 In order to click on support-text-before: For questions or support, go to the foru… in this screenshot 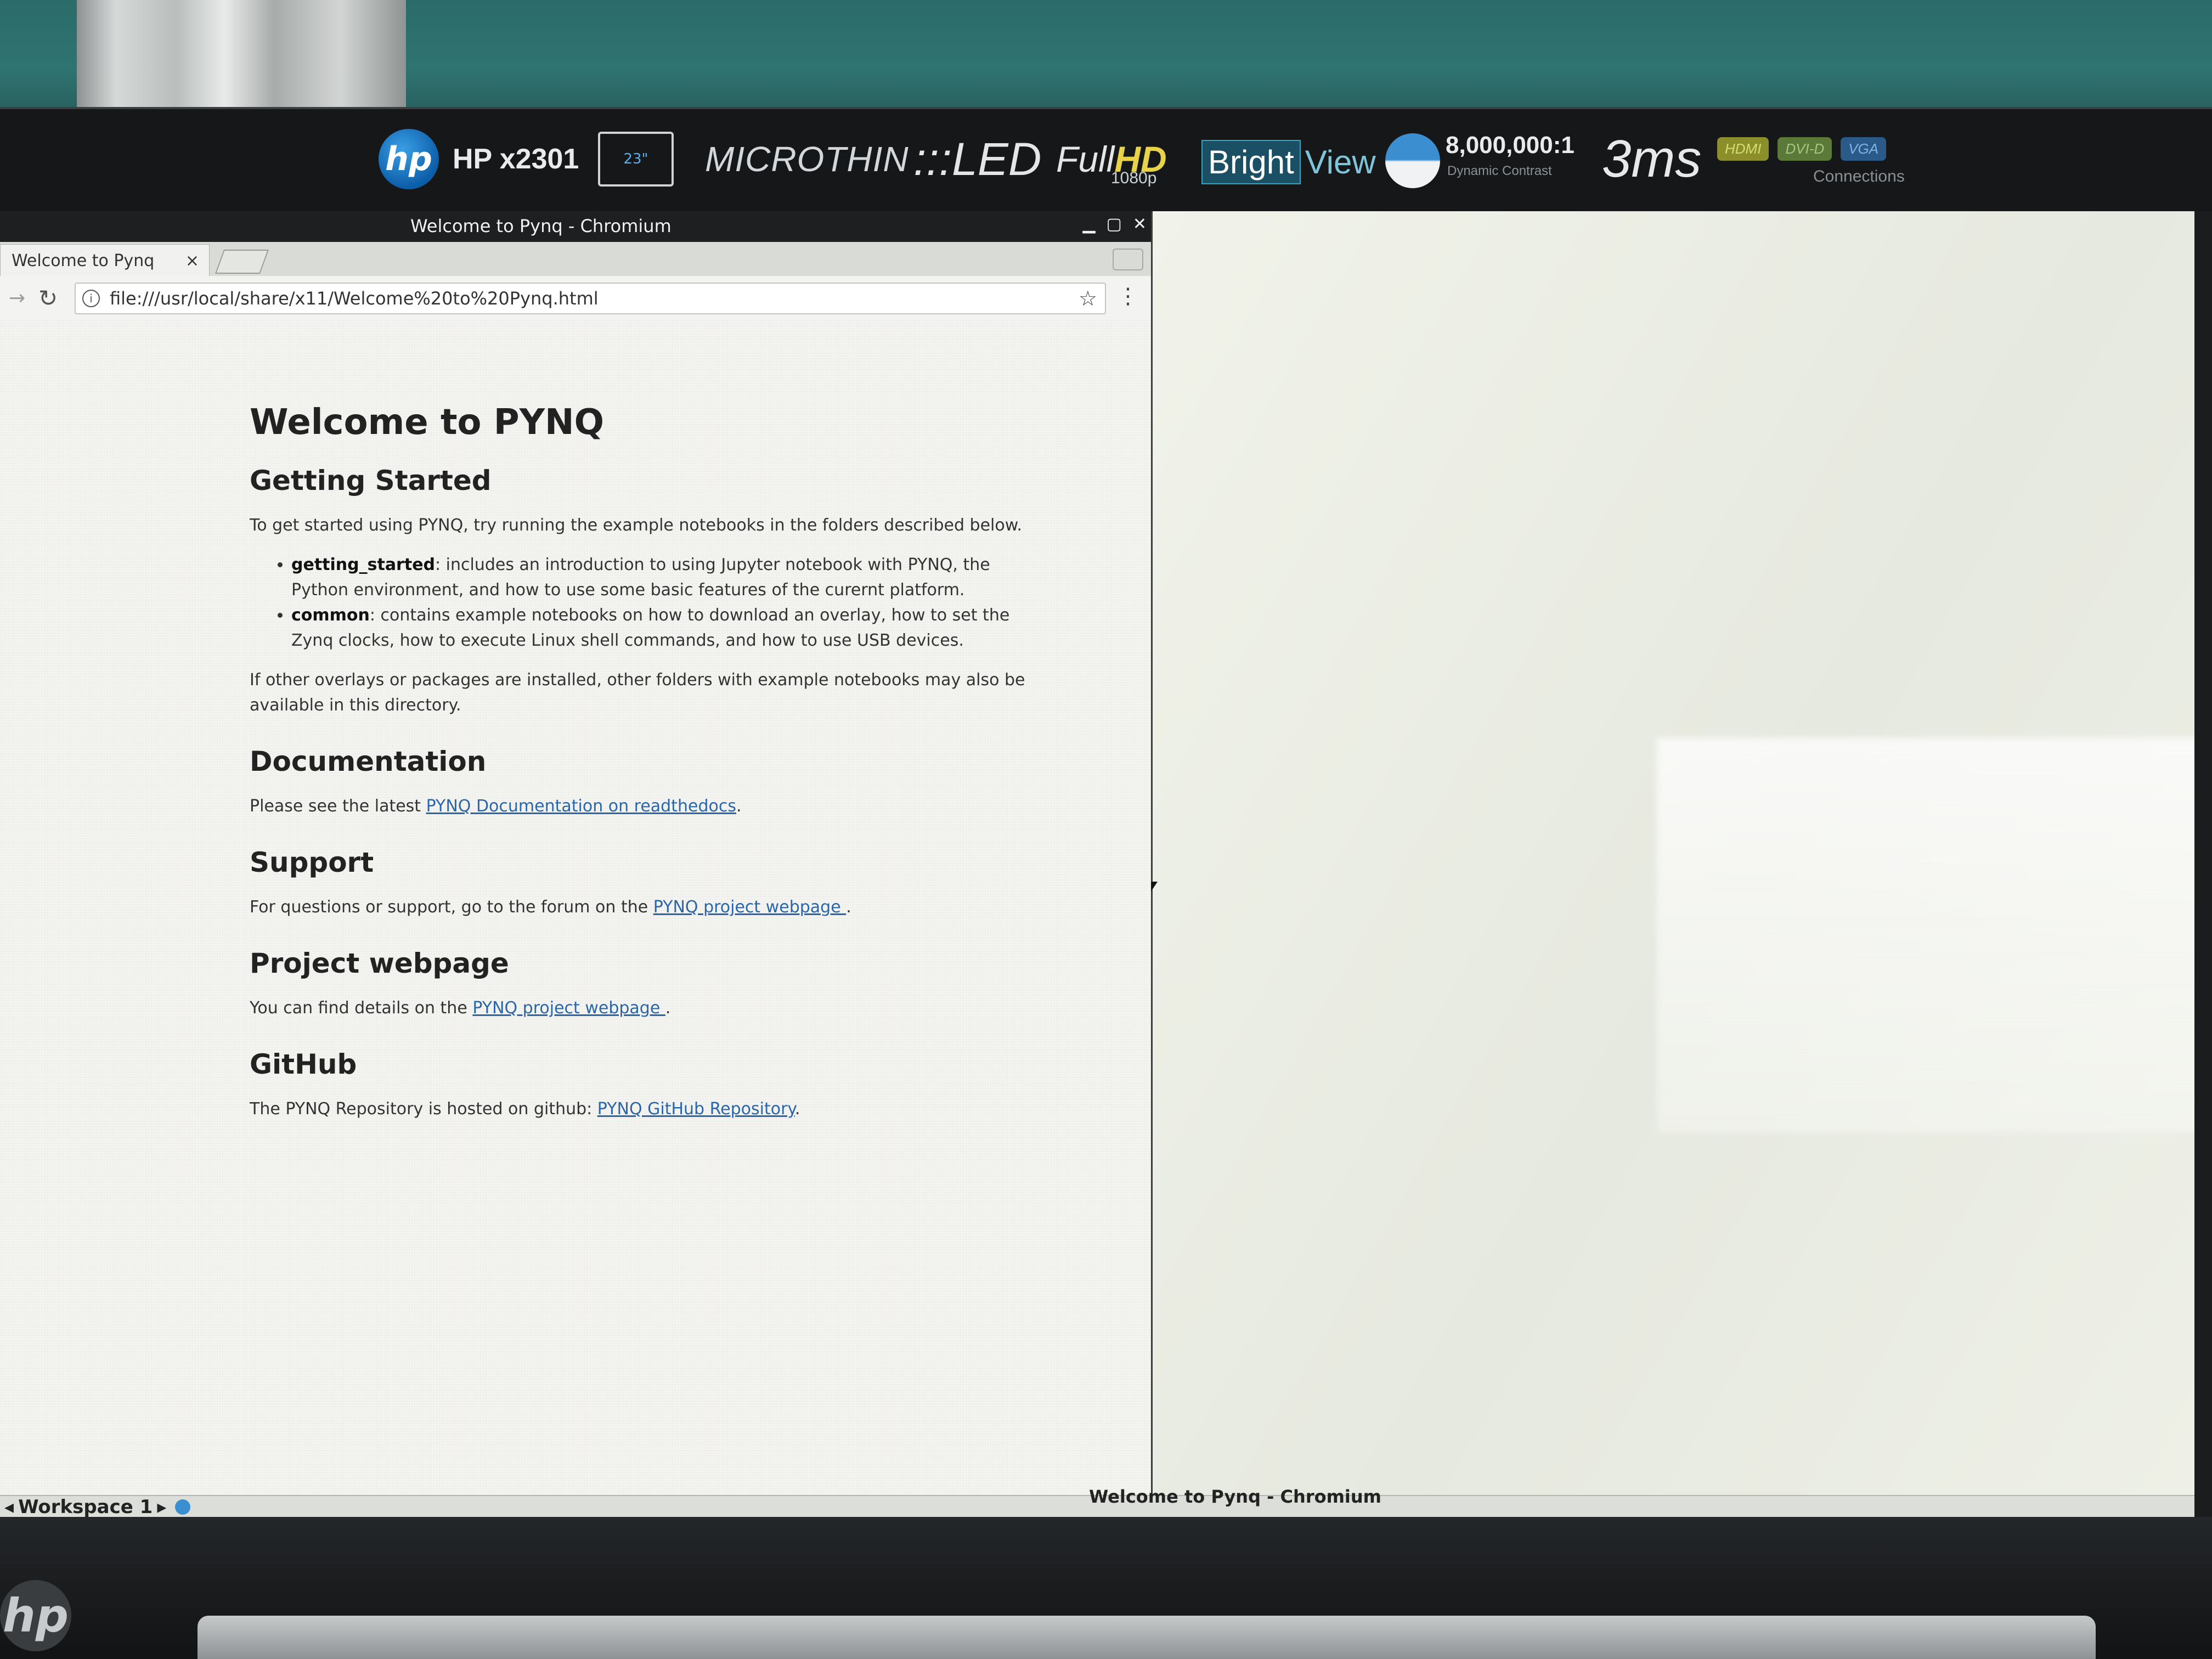, I will do `click(452, 907)`.